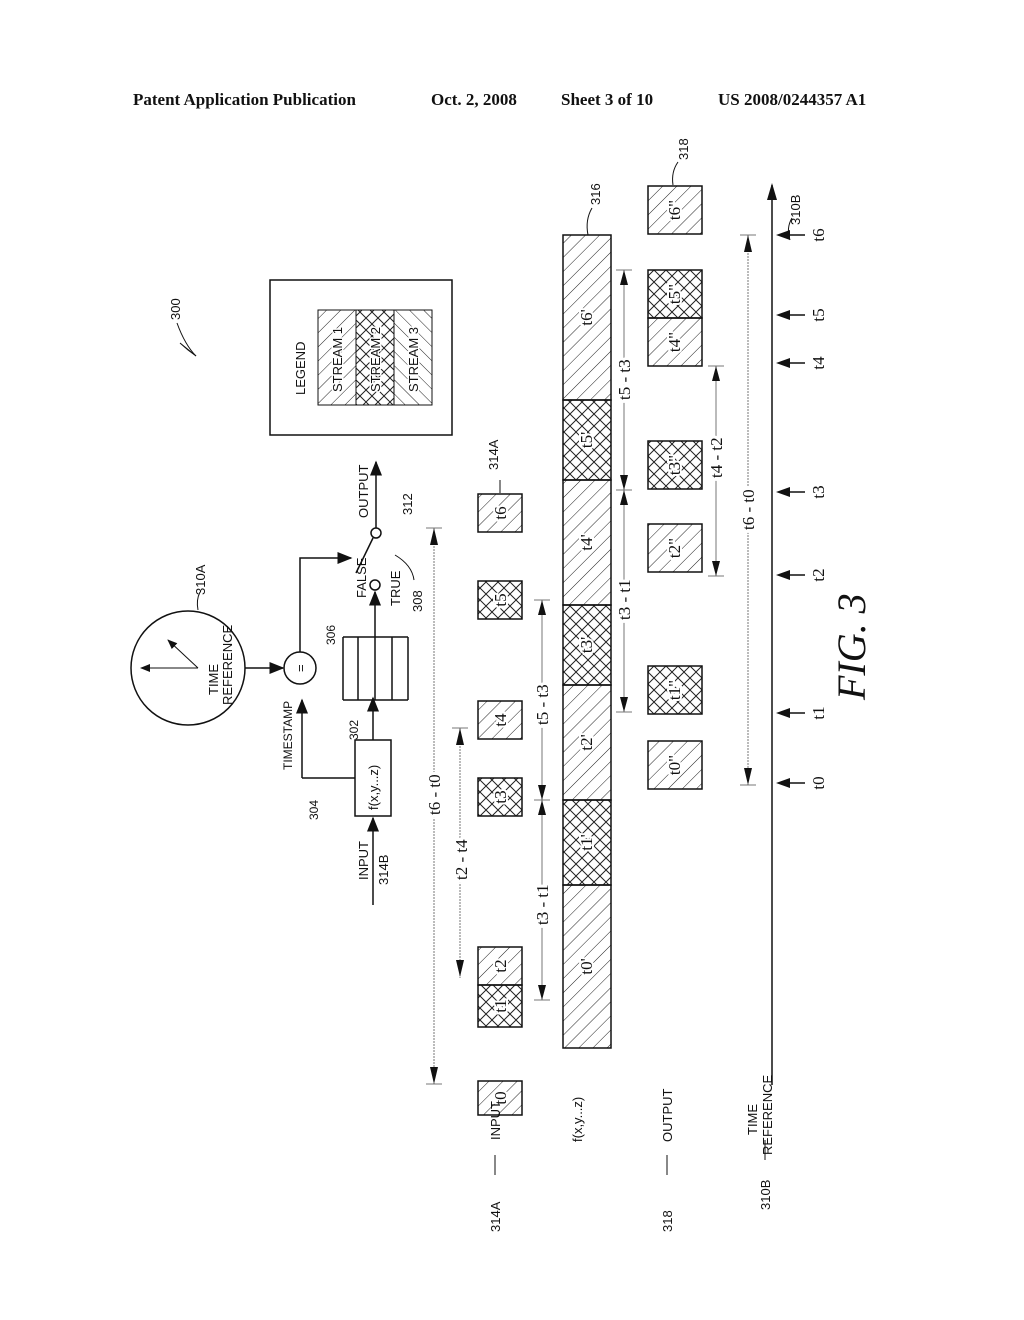 This screenshot has width=1024, height=1320. Describe the element at coordinates (595, 194) in the screenshot. I see `svg-text: 316` at that location.